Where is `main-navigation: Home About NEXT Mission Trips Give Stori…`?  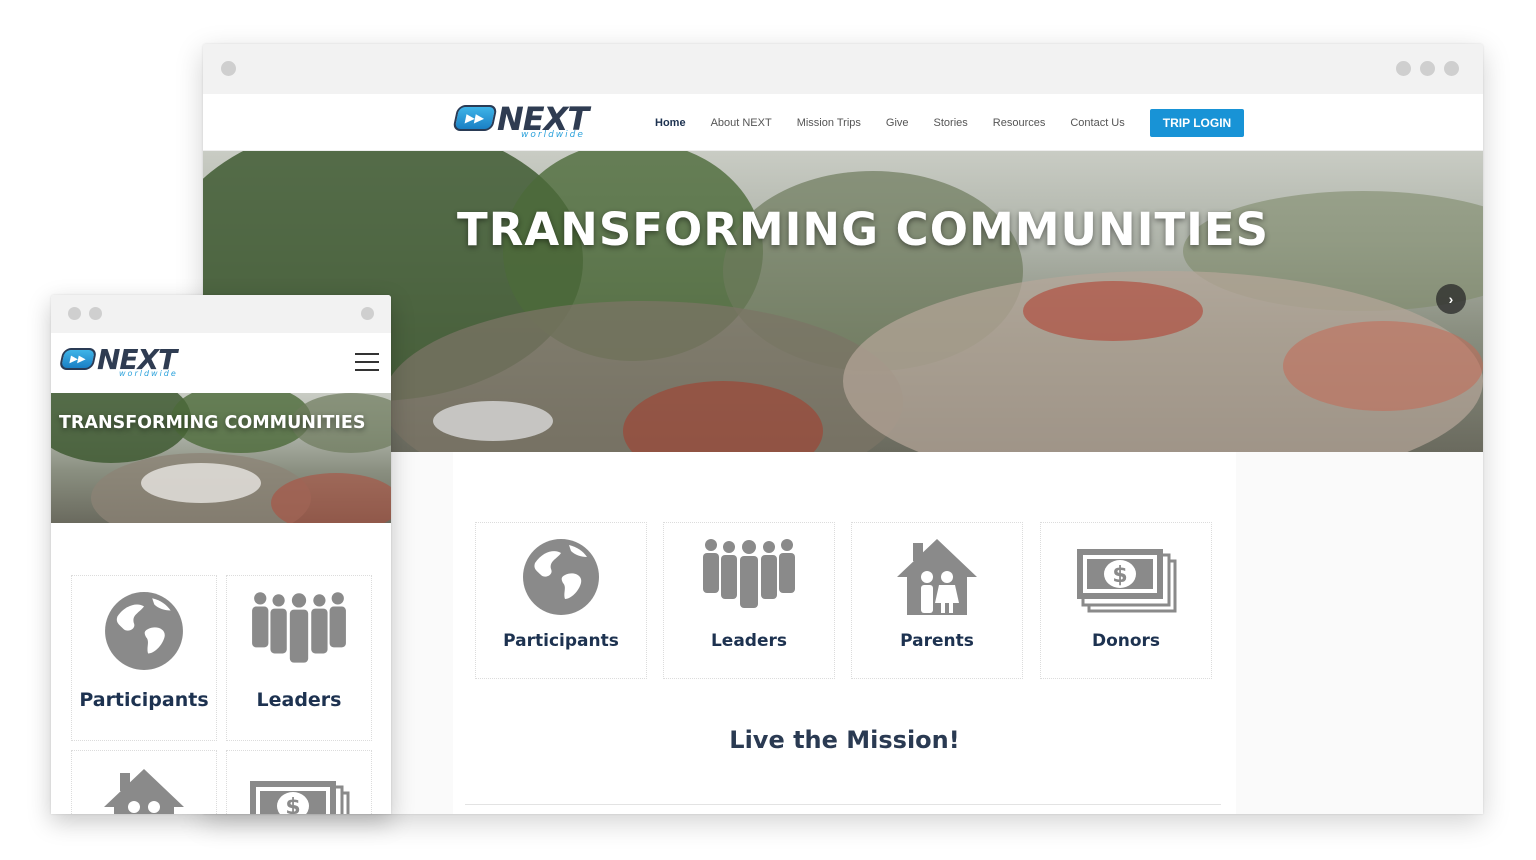
main-navigation: Home About NEXT Mission Trips Give Stori… is located at coordinates (950, 122).